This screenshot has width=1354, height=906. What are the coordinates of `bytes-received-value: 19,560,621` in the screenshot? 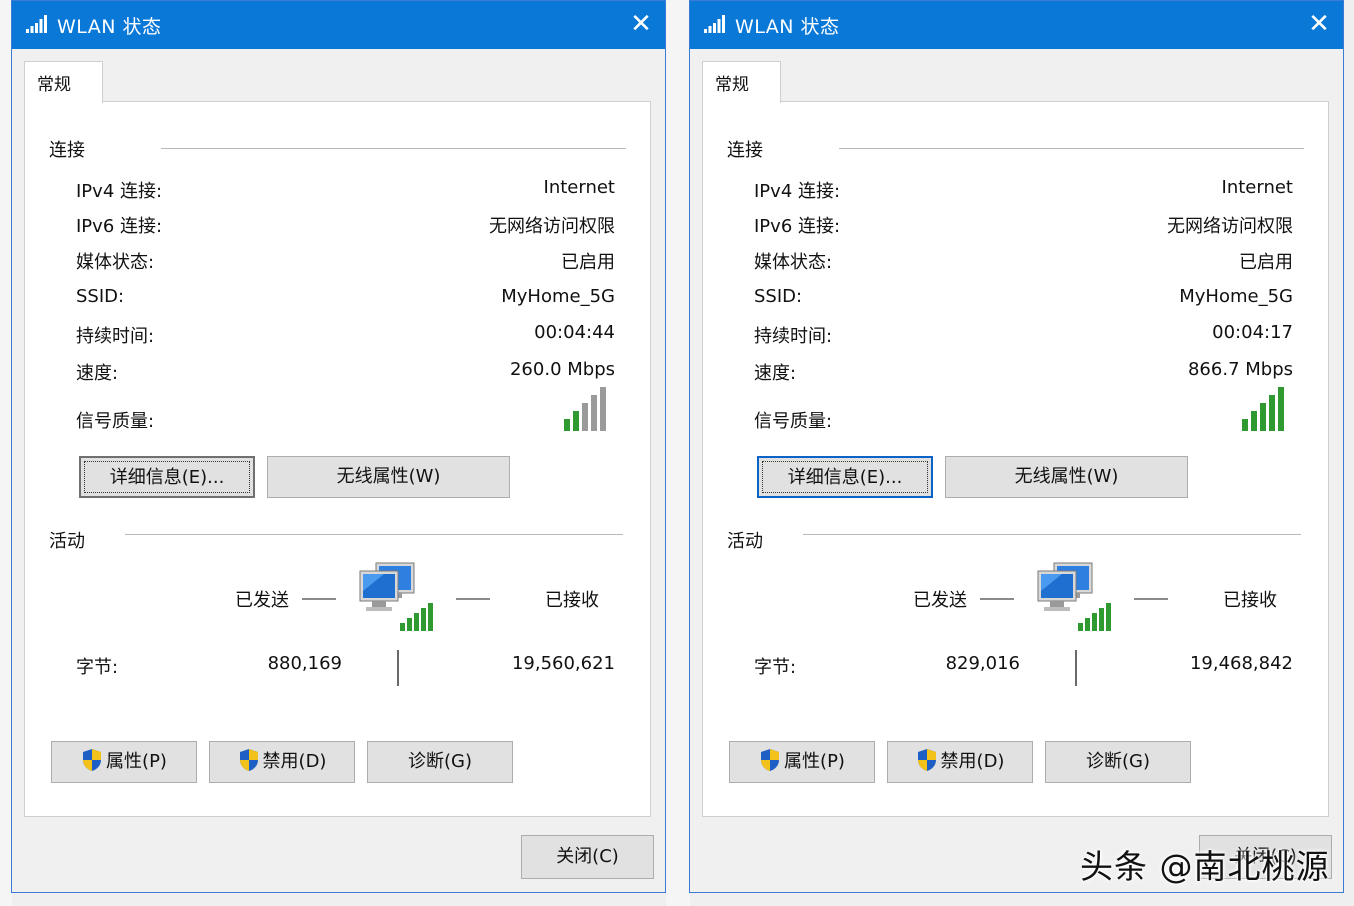 It's located at (563, 663).